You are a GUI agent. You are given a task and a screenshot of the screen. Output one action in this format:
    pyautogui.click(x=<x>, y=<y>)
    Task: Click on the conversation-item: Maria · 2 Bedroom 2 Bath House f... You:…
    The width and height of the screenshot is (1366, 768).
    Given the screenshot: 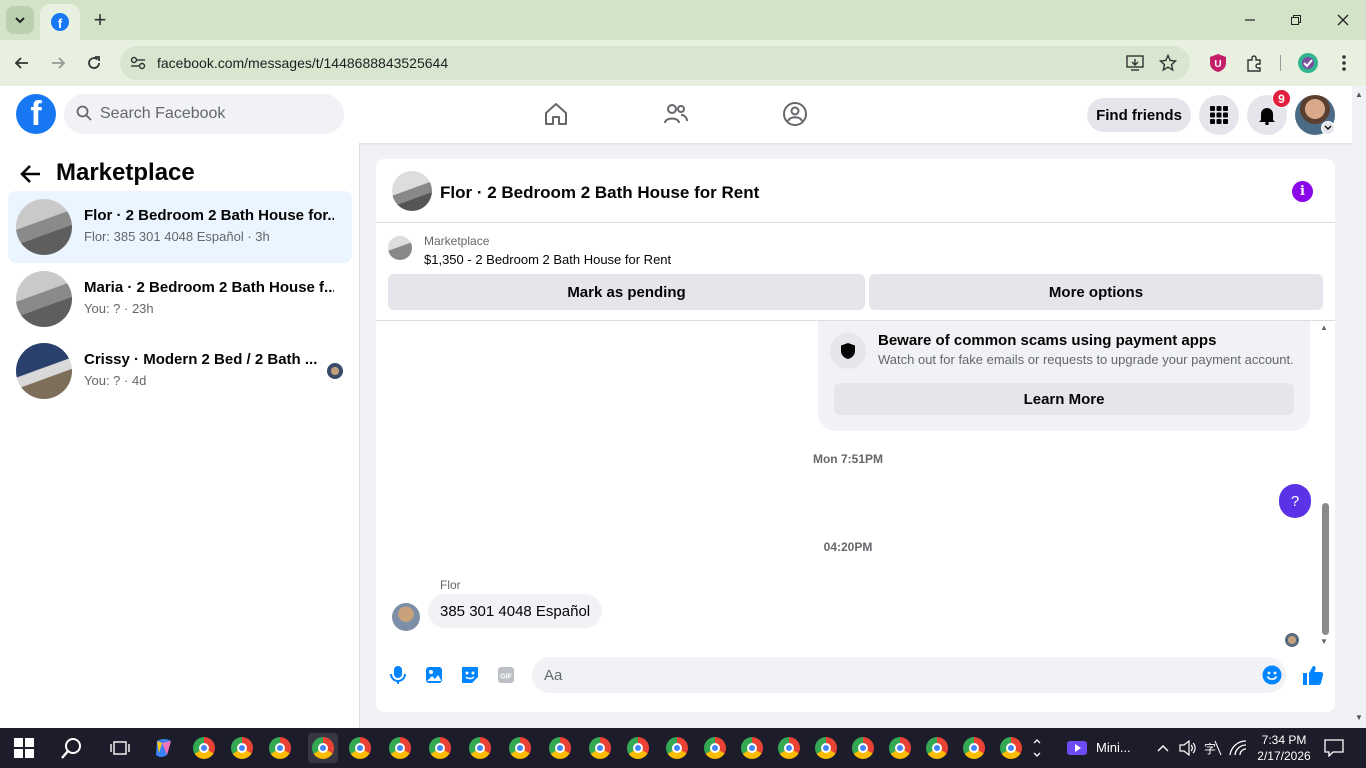 What is the action you would take?
    pyautogui.click(x=180, y=299)
    